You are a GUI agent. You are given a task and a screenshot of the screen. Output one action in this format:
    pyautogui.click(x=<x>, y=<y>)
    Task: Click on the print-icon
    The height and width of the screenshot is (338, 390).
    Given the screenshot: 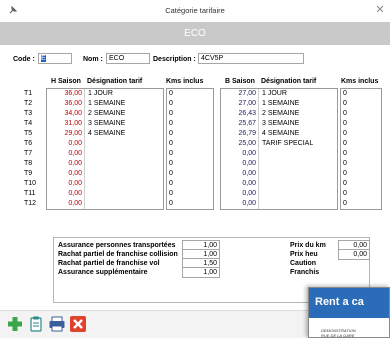 What is the action you would take?
    pyautogui.click(x=57, y=324)
    